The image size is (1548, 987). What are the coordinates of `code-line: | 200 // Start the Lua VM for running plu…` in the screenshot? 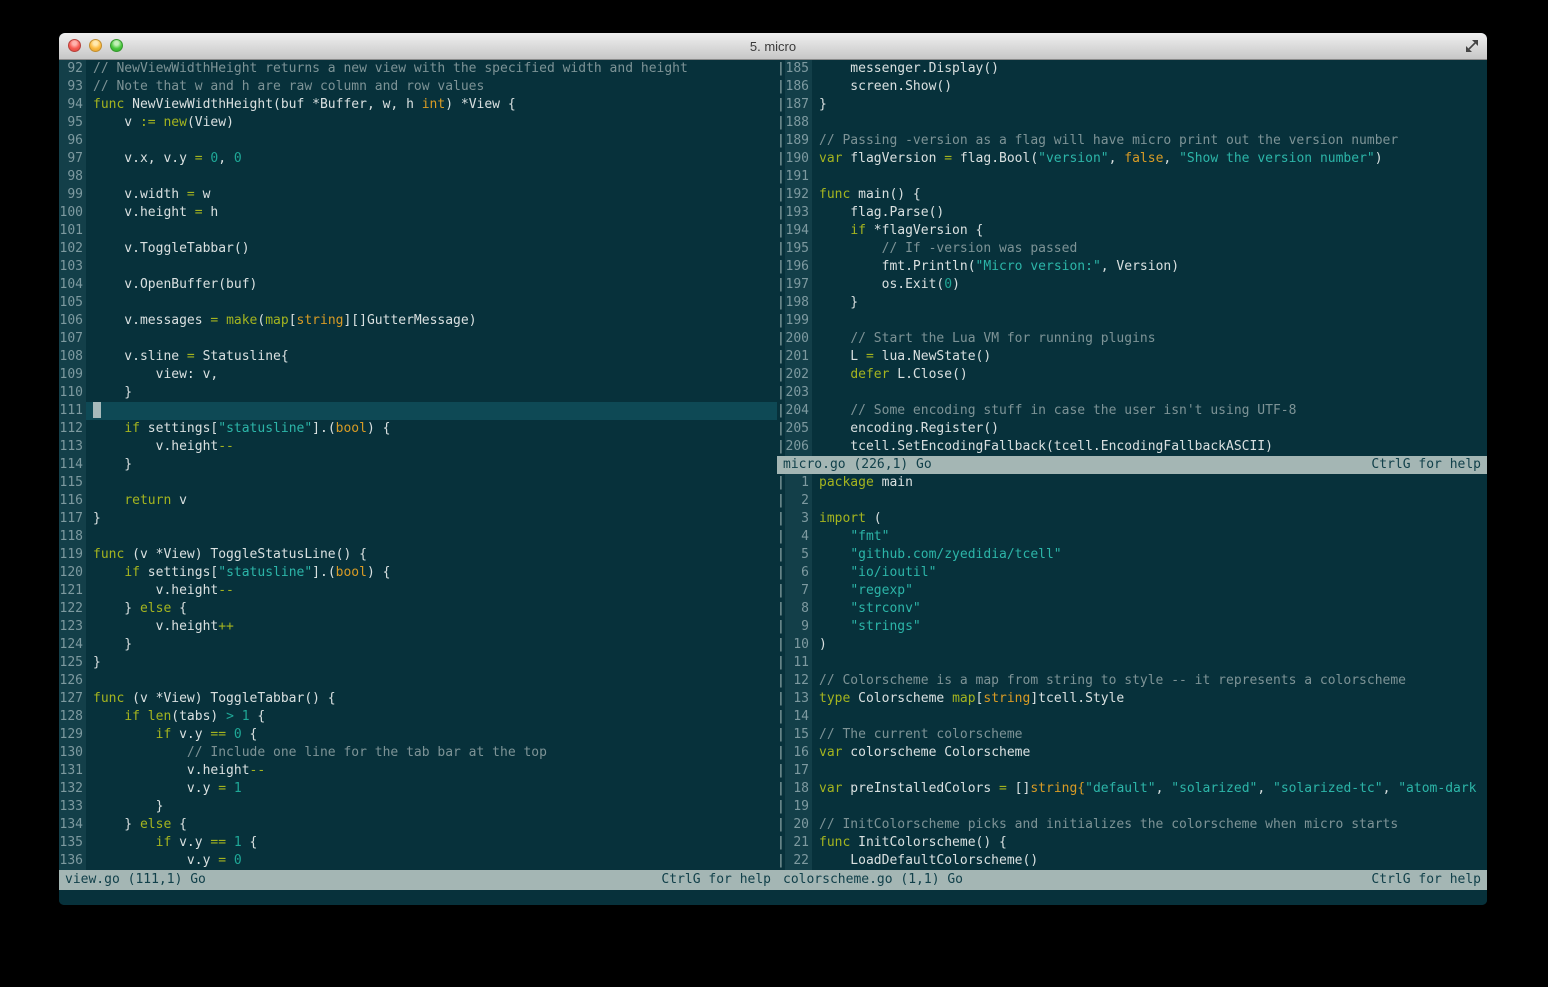 It's located at (1132, 339).